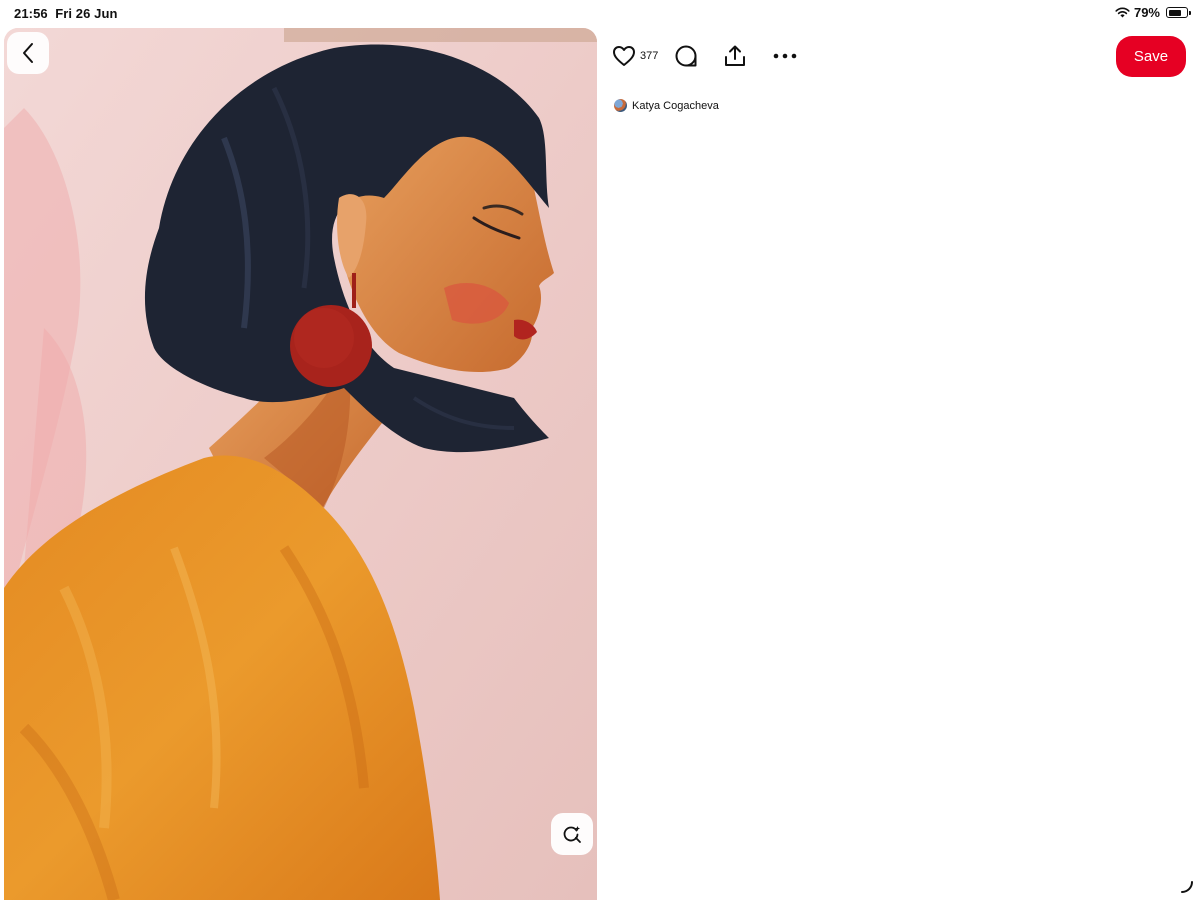 Image resolution: width=1200 pixels, height=900 pixels. Describe the element at coordinates (31, 13) in the screenshot. I see `status-clock: 21:56` at that location.